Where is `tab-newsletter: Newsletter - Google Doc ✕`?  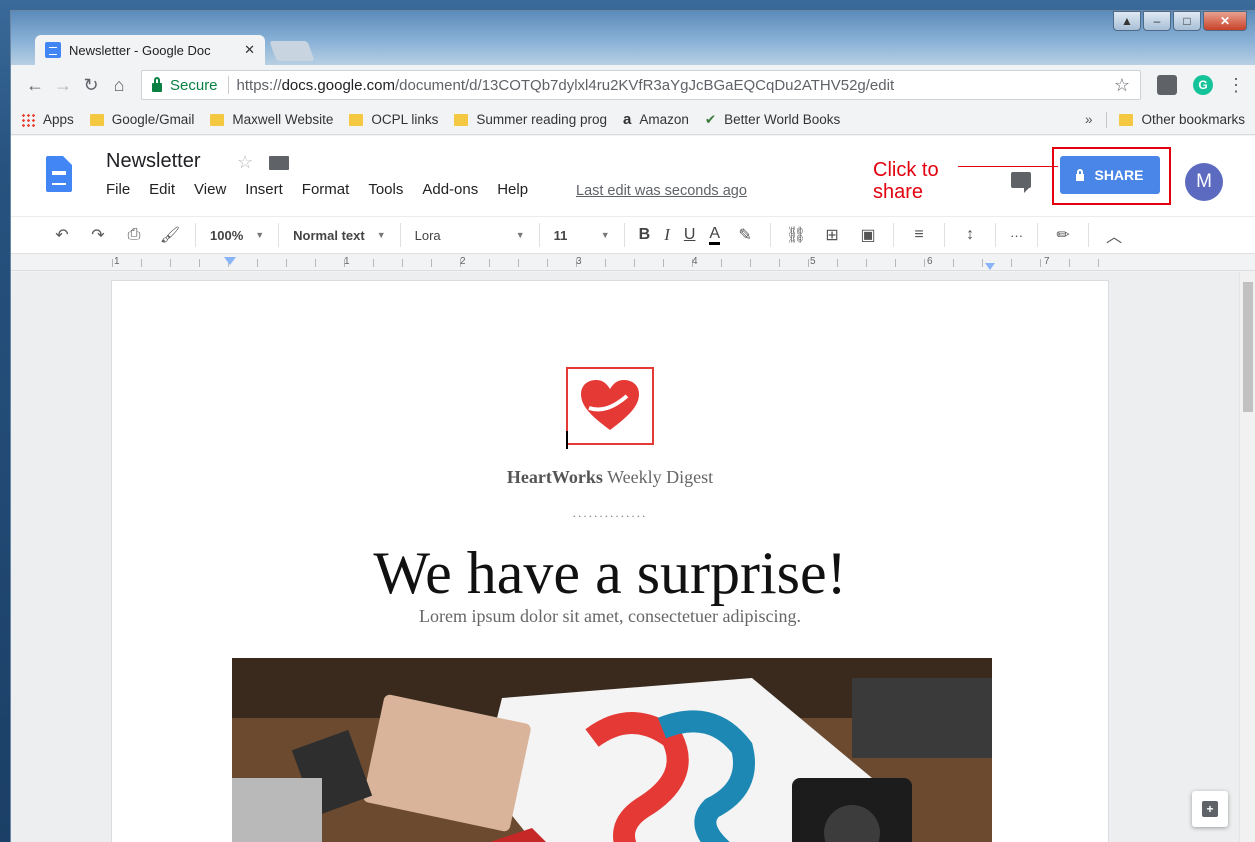 tab-newsletter: Newsletter - Google Doc ✕ is located at coordinates (150, 50).